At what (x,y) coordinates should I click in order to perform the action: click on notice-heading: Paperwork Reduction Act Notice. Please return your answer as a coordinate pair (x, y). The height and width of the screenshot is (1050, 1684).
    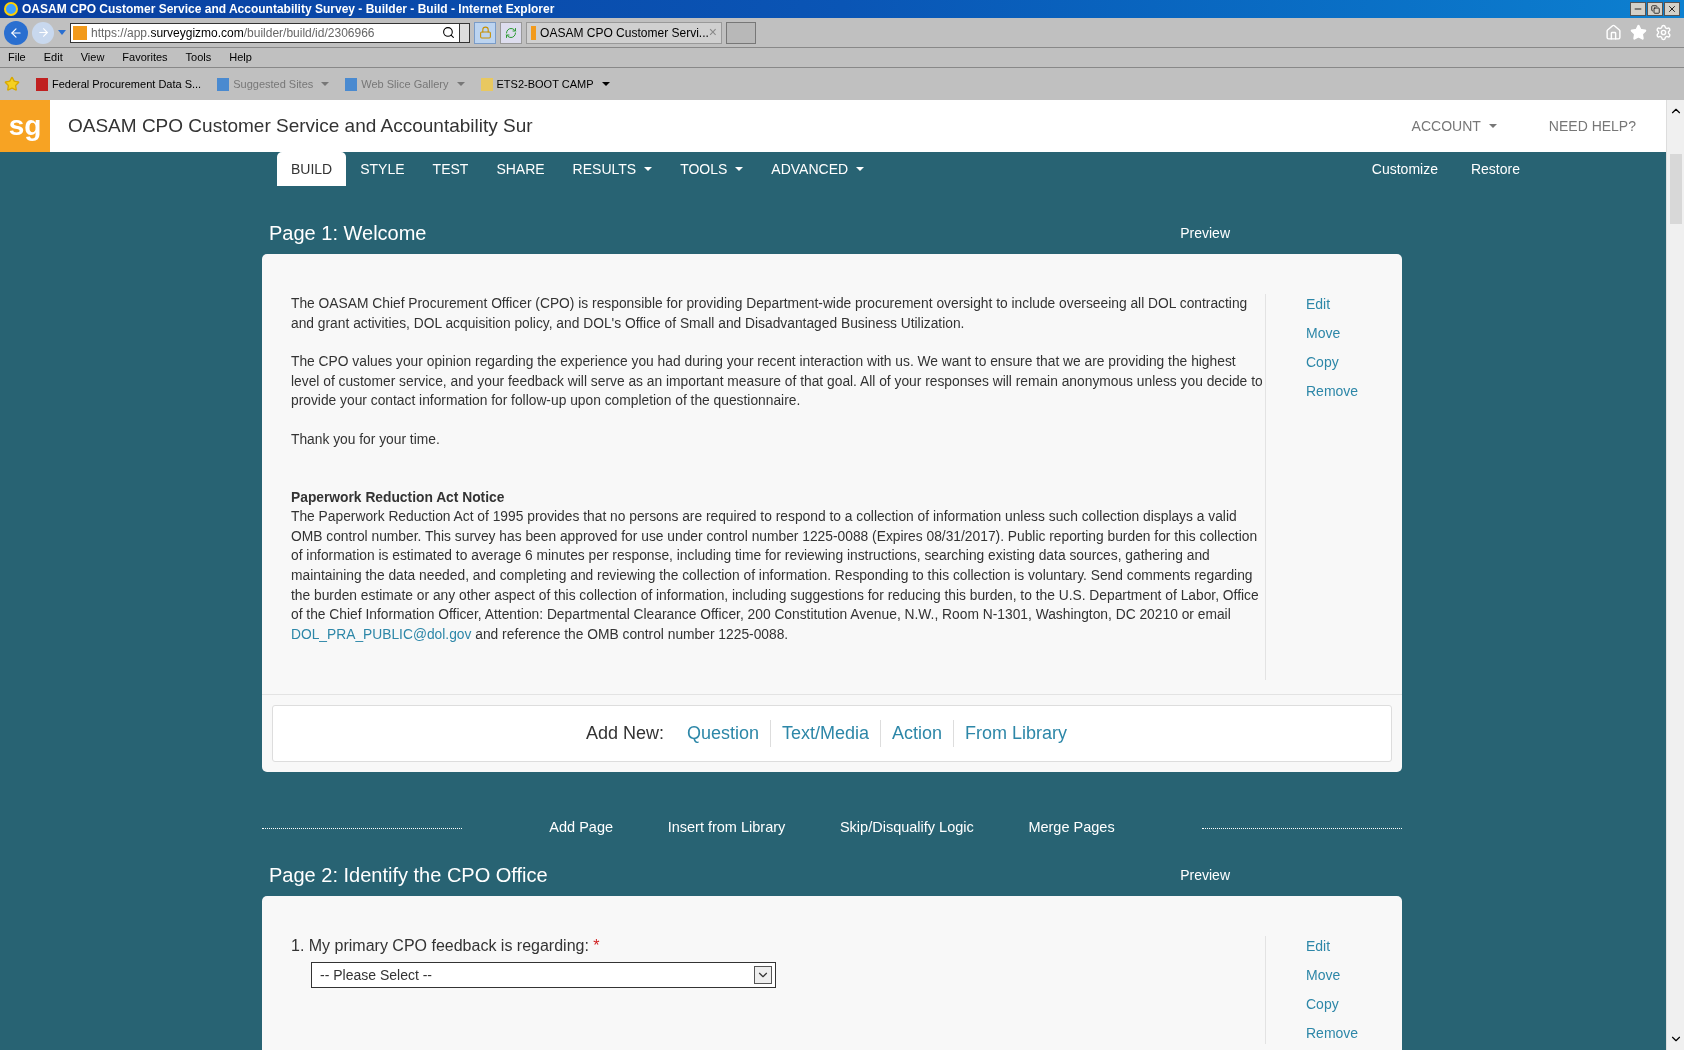
    Looking at the image, I should click on (398, 497).